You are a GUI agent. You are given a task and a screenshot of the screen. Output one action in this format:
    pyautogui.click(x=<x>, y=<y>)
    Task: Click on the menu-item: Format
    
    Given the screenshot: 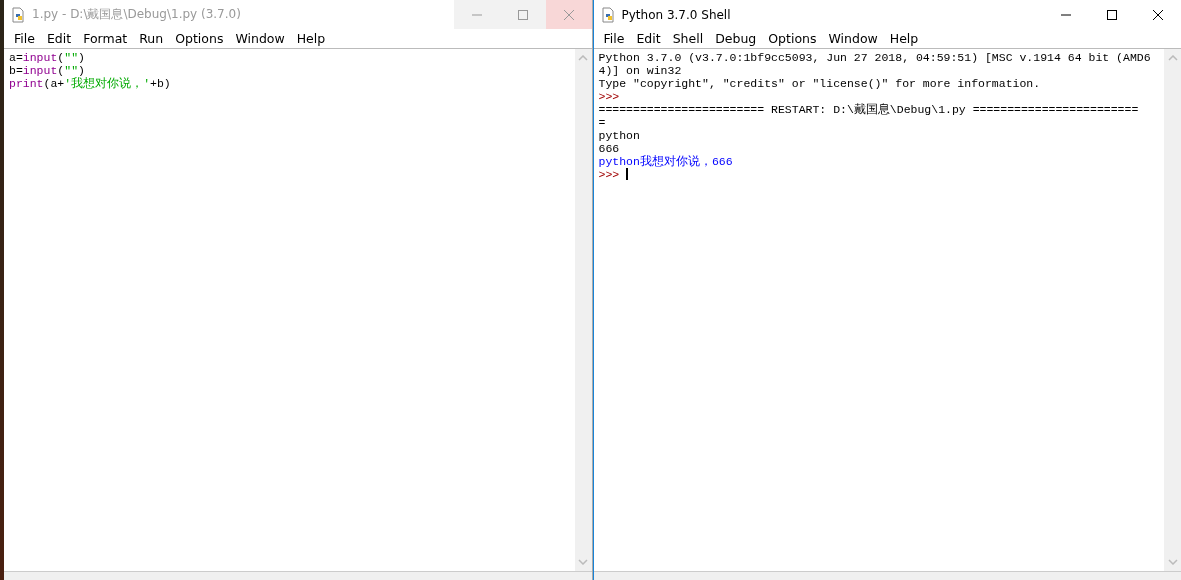 What is the action you would take?
    pyautogui.click(x=105, y=38)
    